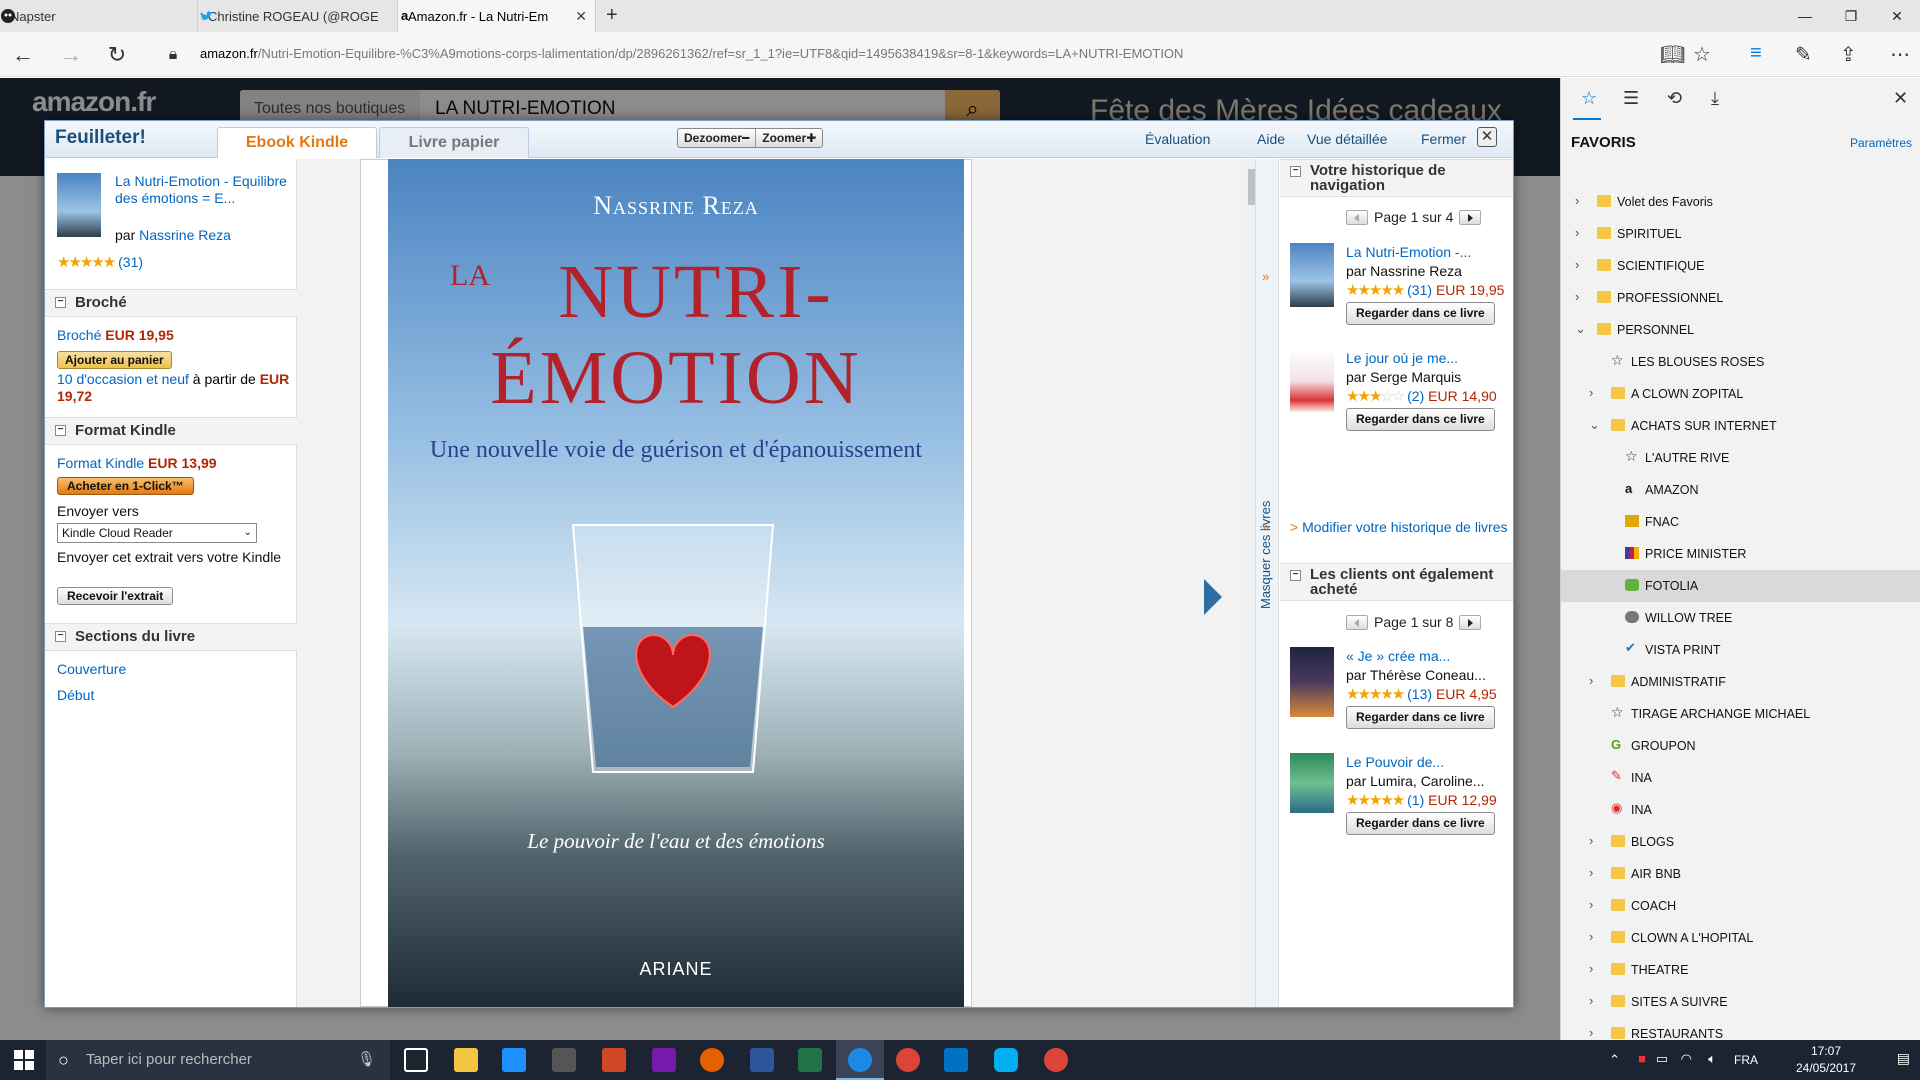 This screenshot has height=1080, width=1920. I want to click on security-icon: ■, so click(1642, 1058).